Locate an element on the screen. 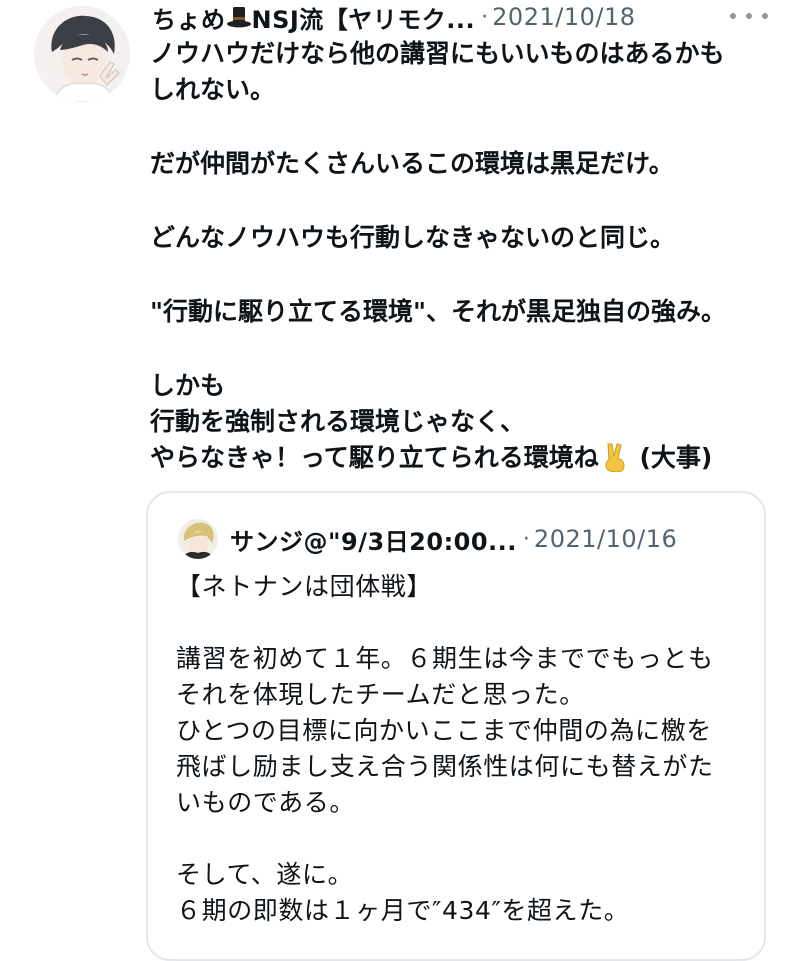 Image resolution: width=800 pixels, height=961 pixels. tweet-header: ちょめ NSJ流【ヤリモク... · 2021/10/18 is located at coordinates (393, 17).